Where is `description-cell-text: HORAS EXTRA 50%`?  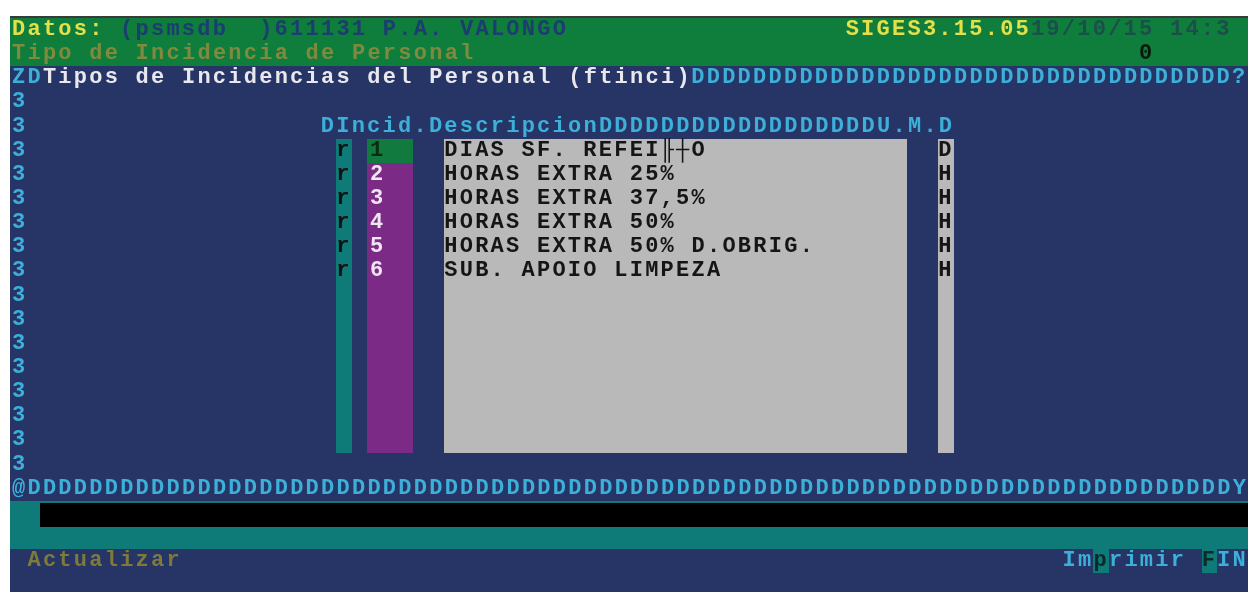
description-cell-text: HORAS EXTRA 50% is located at coordinates (561, 223).